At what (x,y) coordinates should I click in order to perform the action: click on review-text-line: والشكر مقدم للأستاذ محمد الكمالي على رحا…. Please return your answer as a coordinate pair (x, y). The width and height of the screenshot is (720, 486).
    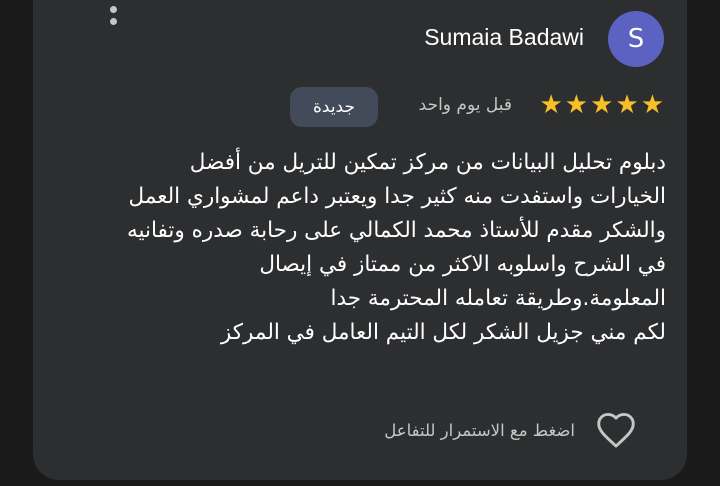
    Looking at the image, I should click on (396, 230).